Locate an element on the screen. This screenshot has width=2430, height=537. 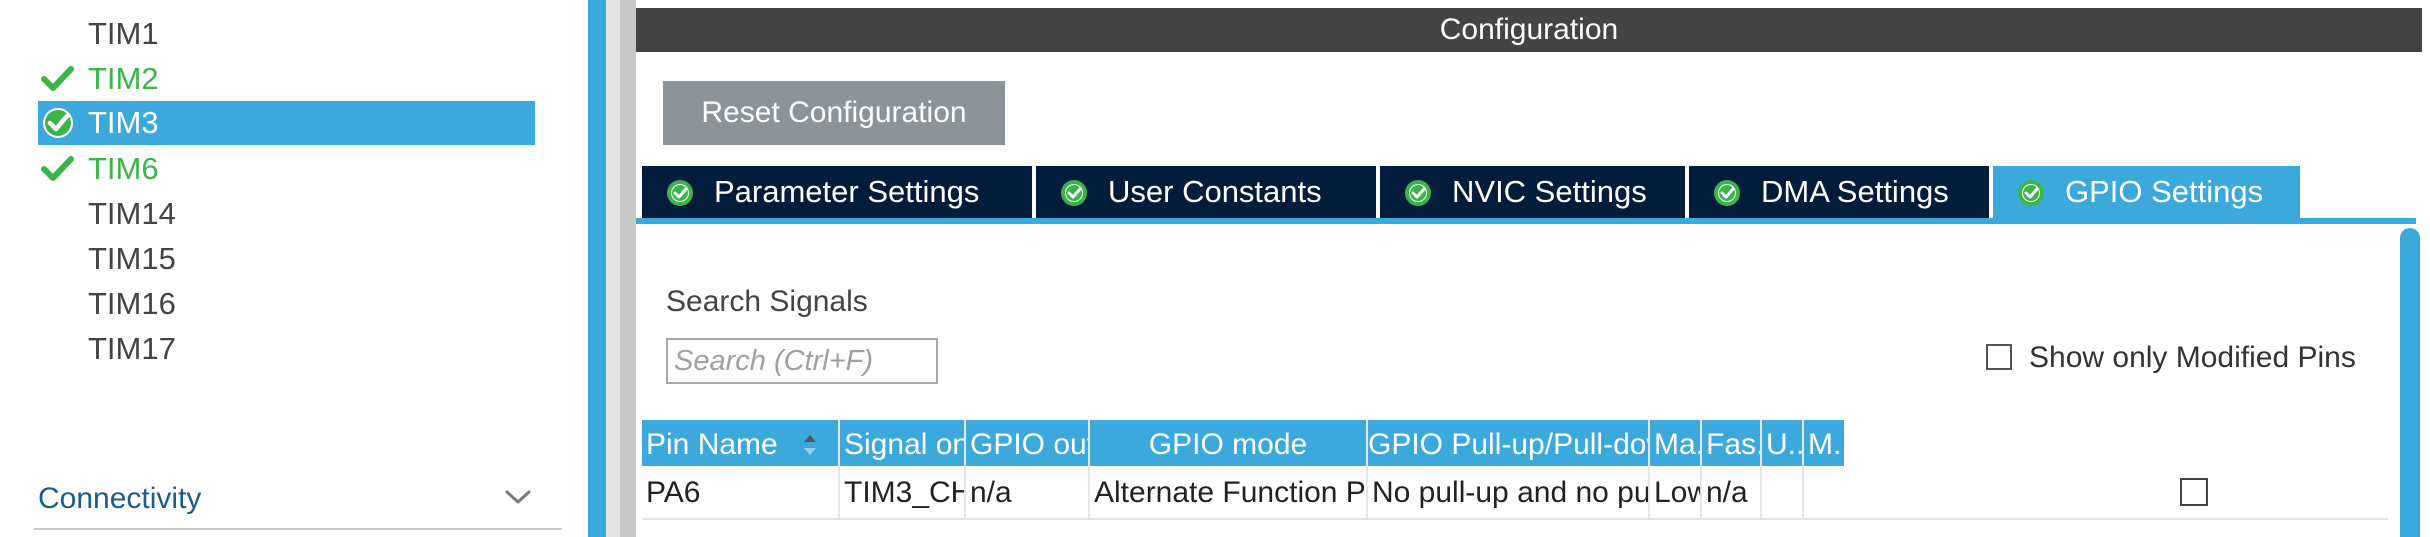
tree-item-tim16: TIM16 is located at coordinates (286, 304).